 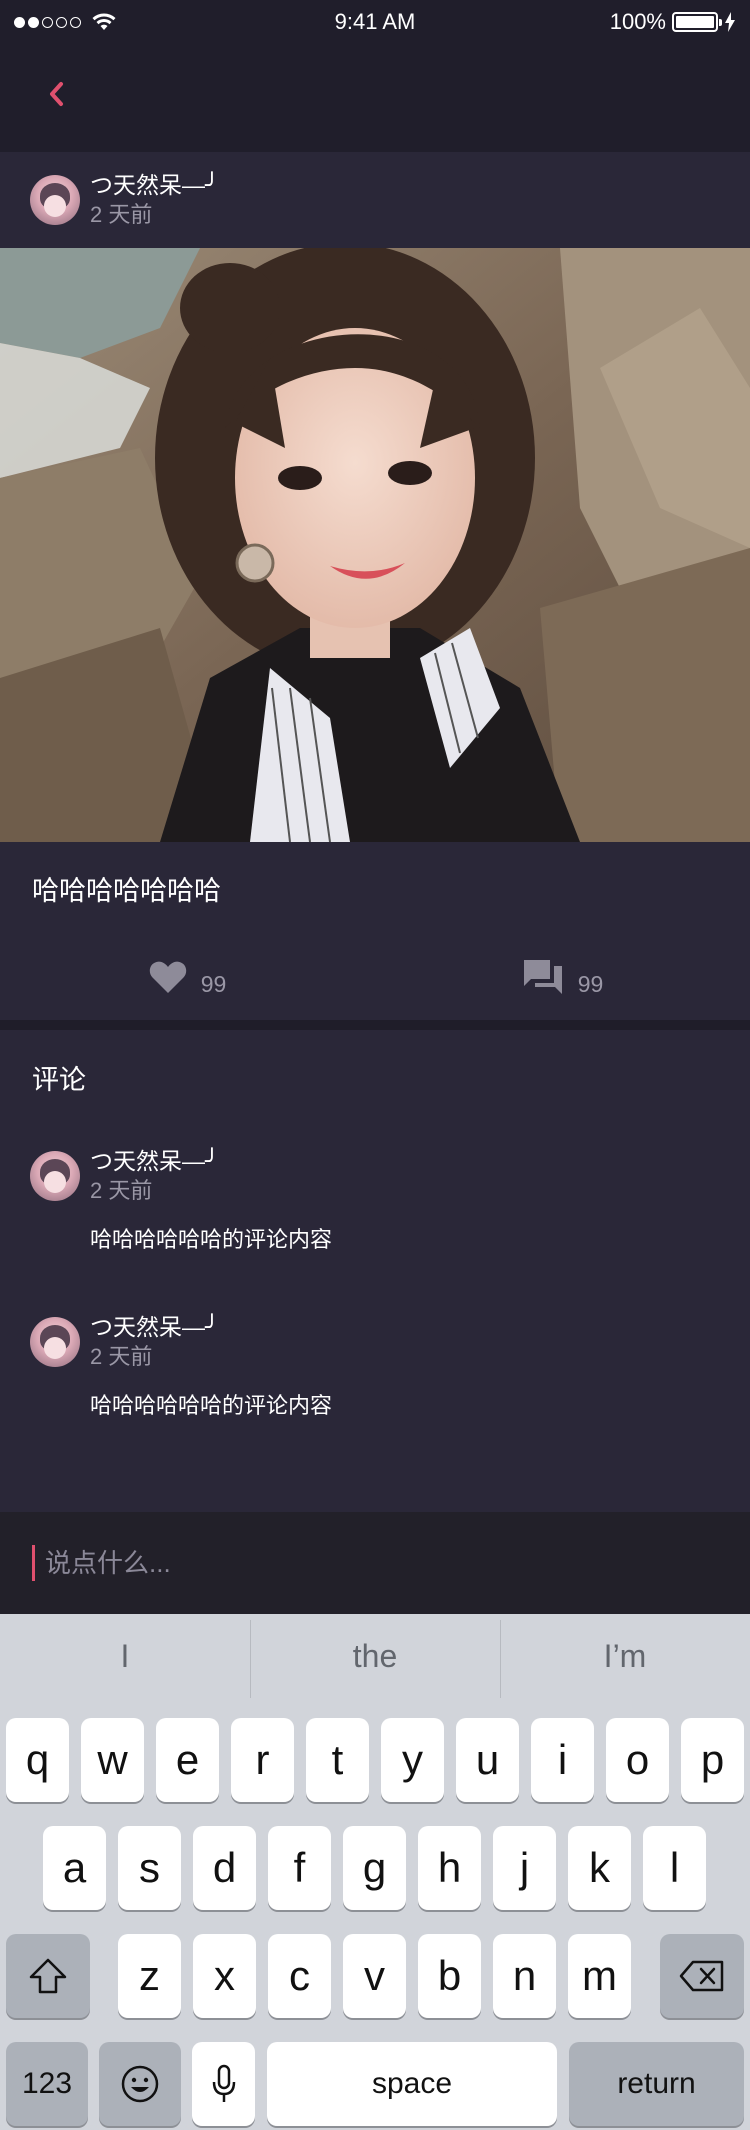 I want to click on comment-button: 99, so click(x=562, y=977).